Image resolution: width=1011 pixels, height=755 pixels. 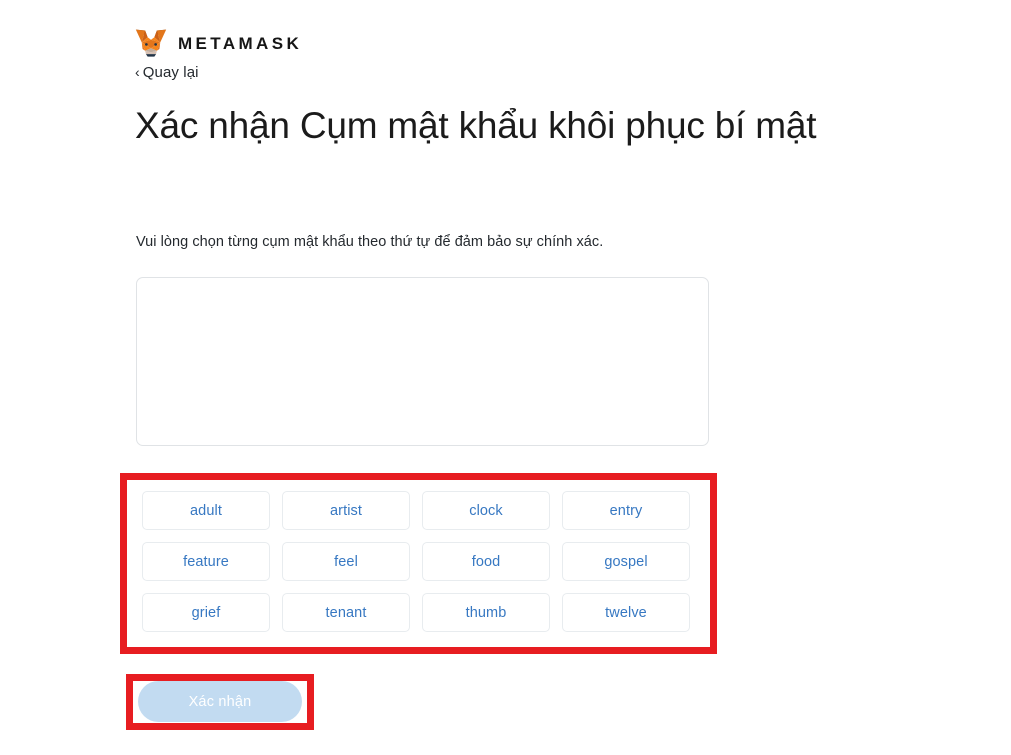 What do you see at coordinates (626, 561) in the screenshot?
I see `word-chip: gospel` at bounding box center [626, 561].